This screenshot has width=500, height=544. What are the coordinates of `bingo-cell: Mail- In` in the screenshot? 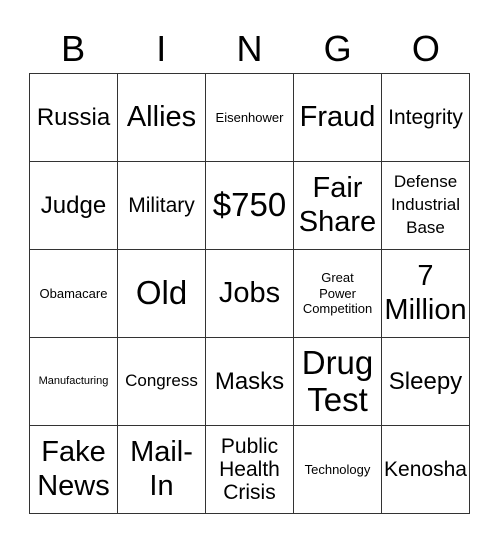 It's located at (162, 470).